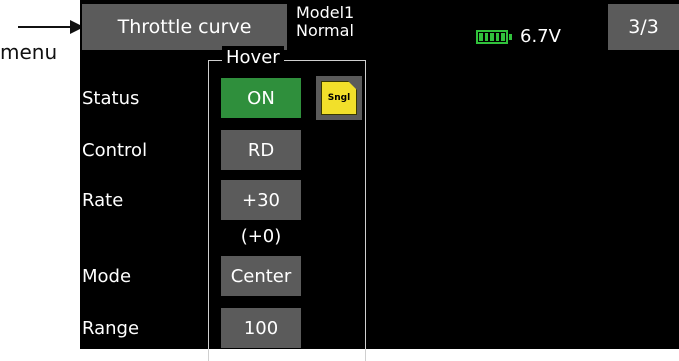 Image resolution: width=679 pixels, height=361 pixels. I want to click on mode-label: Mode, so click(107, 276).